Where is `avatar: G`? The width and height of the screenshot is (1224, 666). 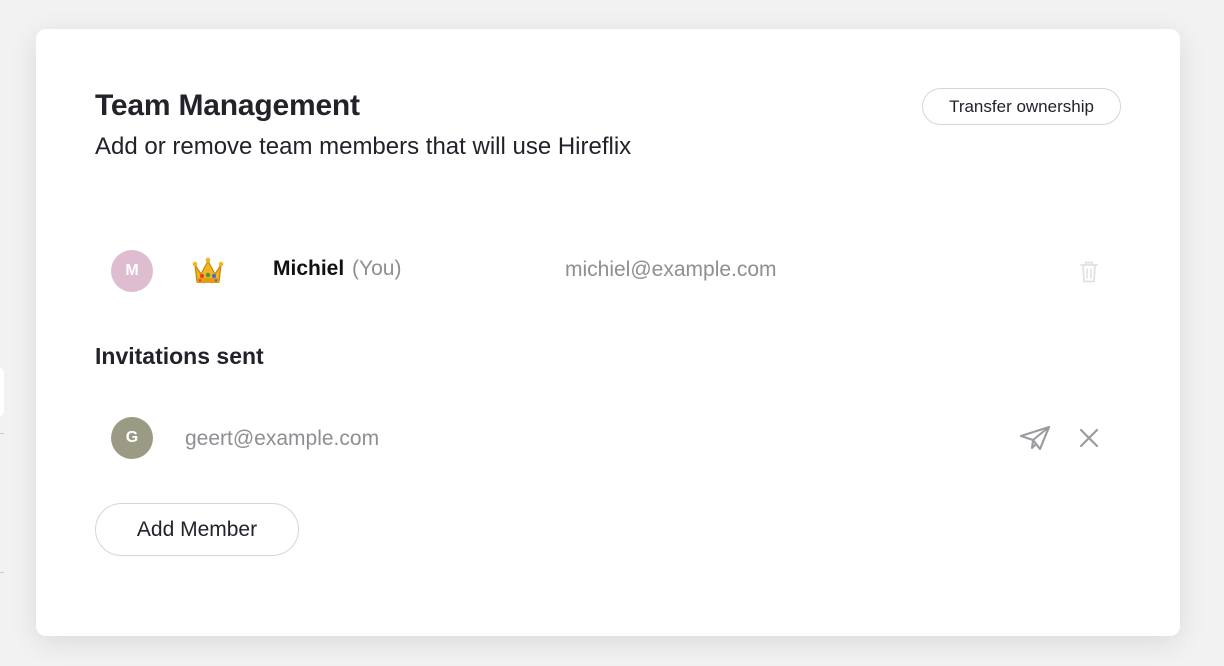 avatar: G is located at coordinates (132, 438).